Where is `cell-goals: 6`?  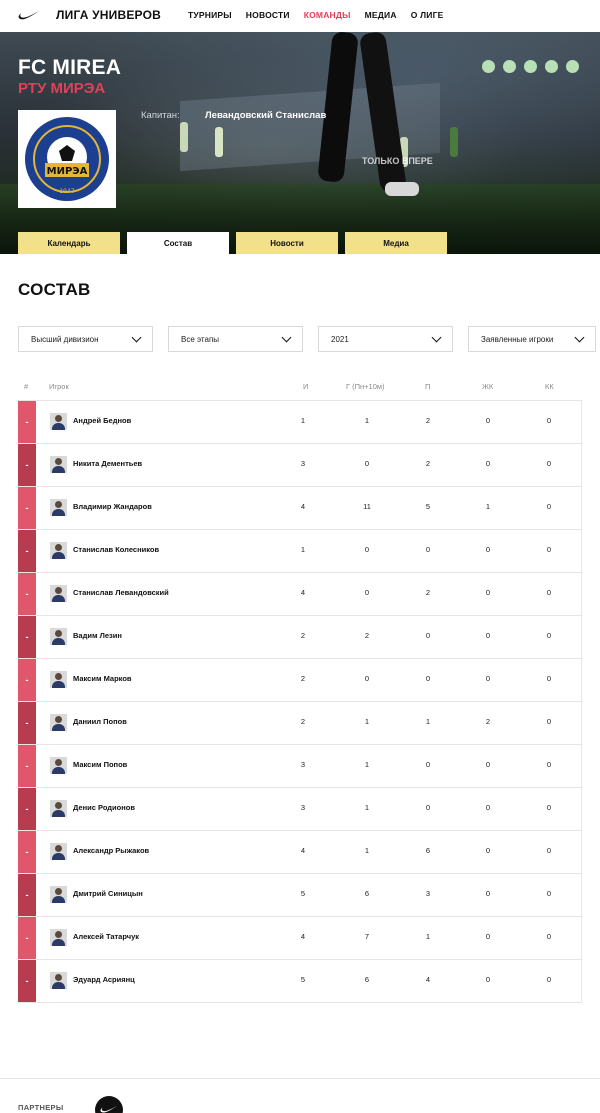 cell-goals: 6 is located at coordinates (367, 979).